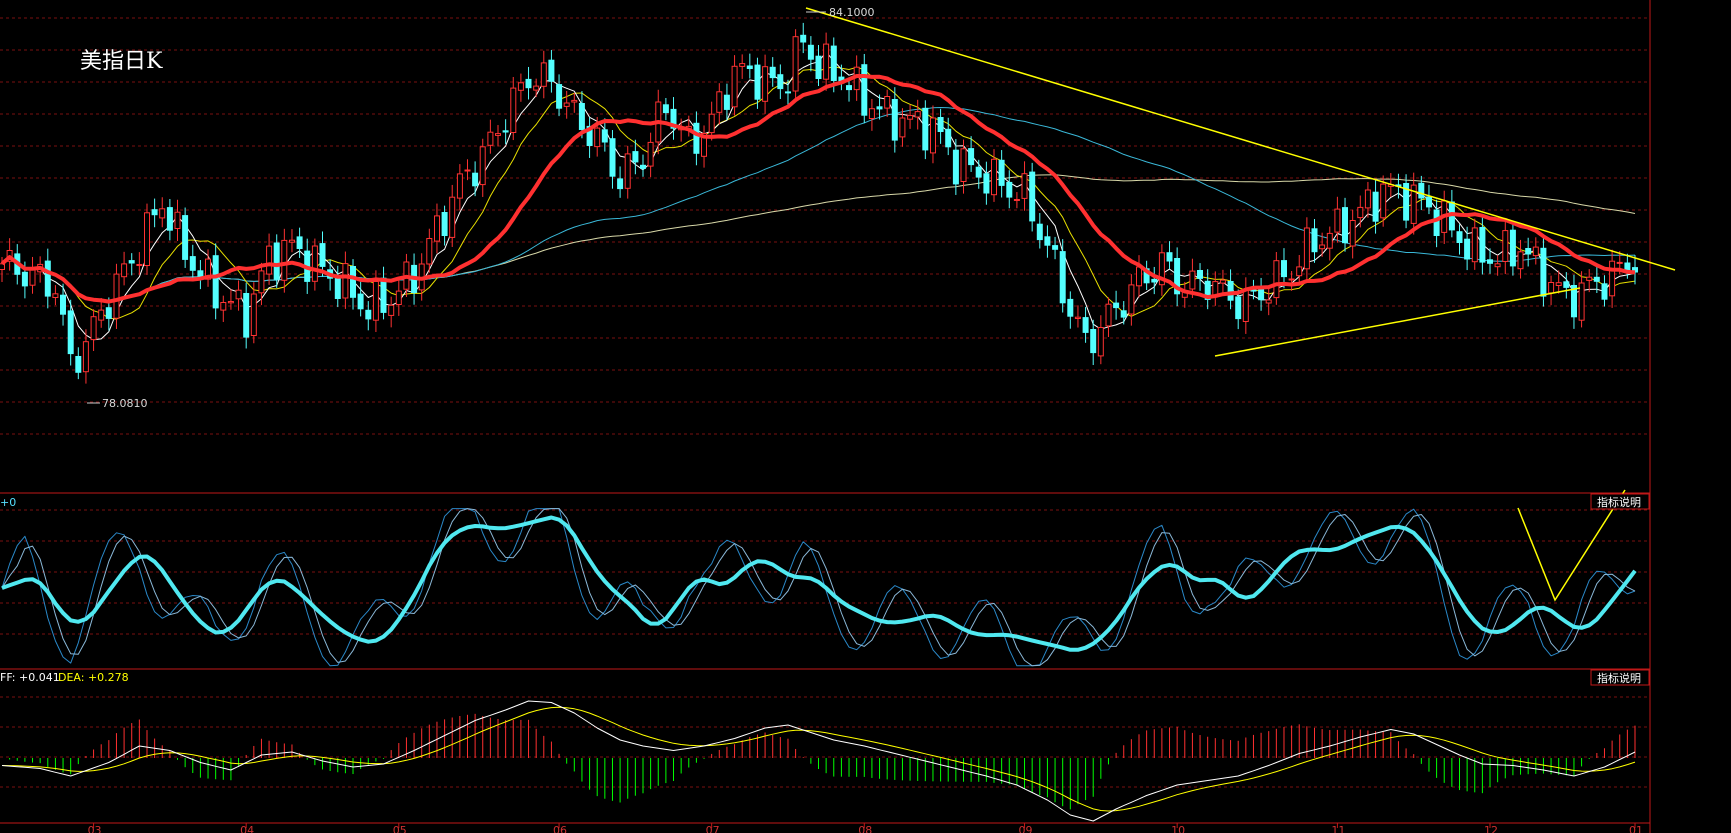 This screenshot has height=833, width=1731. I want to click on high-label: 84.1000, so click(852, 12).